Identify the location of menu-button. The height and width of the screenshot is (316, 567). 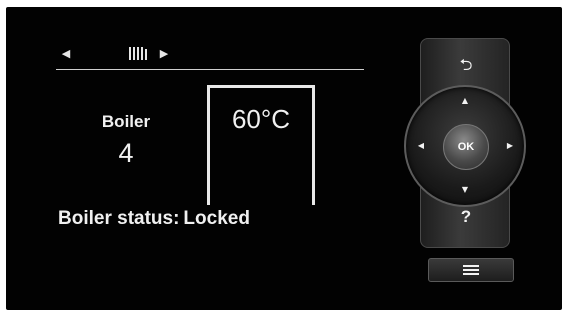
(471, 270).